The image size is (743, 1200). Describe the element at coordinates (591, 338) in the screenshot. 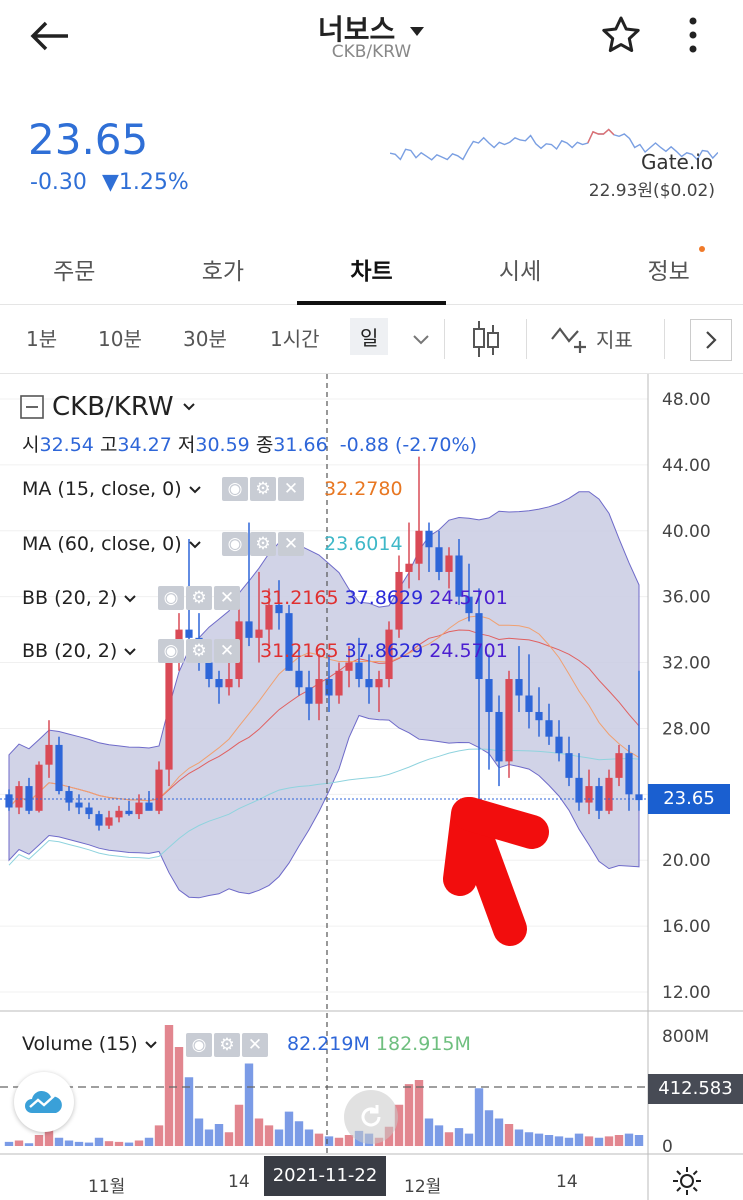

I see `indicator-button: 지표` at that location.